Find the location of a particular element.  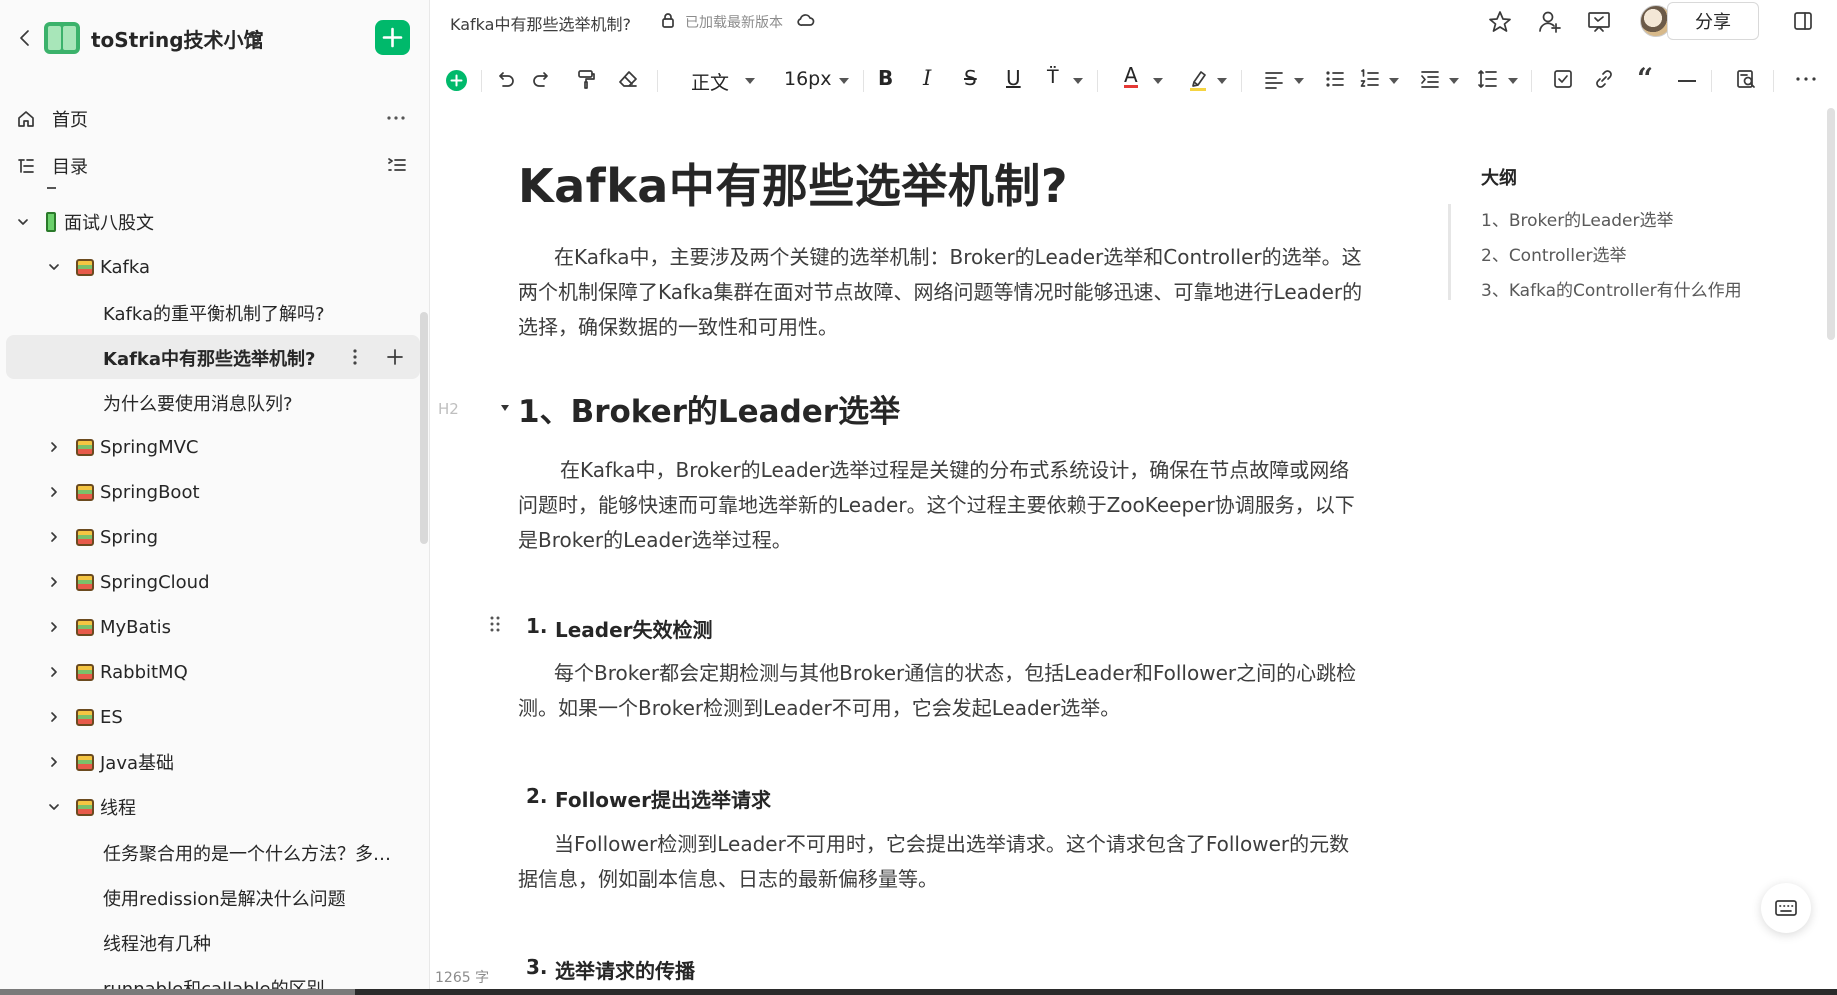

tree-leaf: 为什么要使用消息队列? is located at coordinates (213, 402).